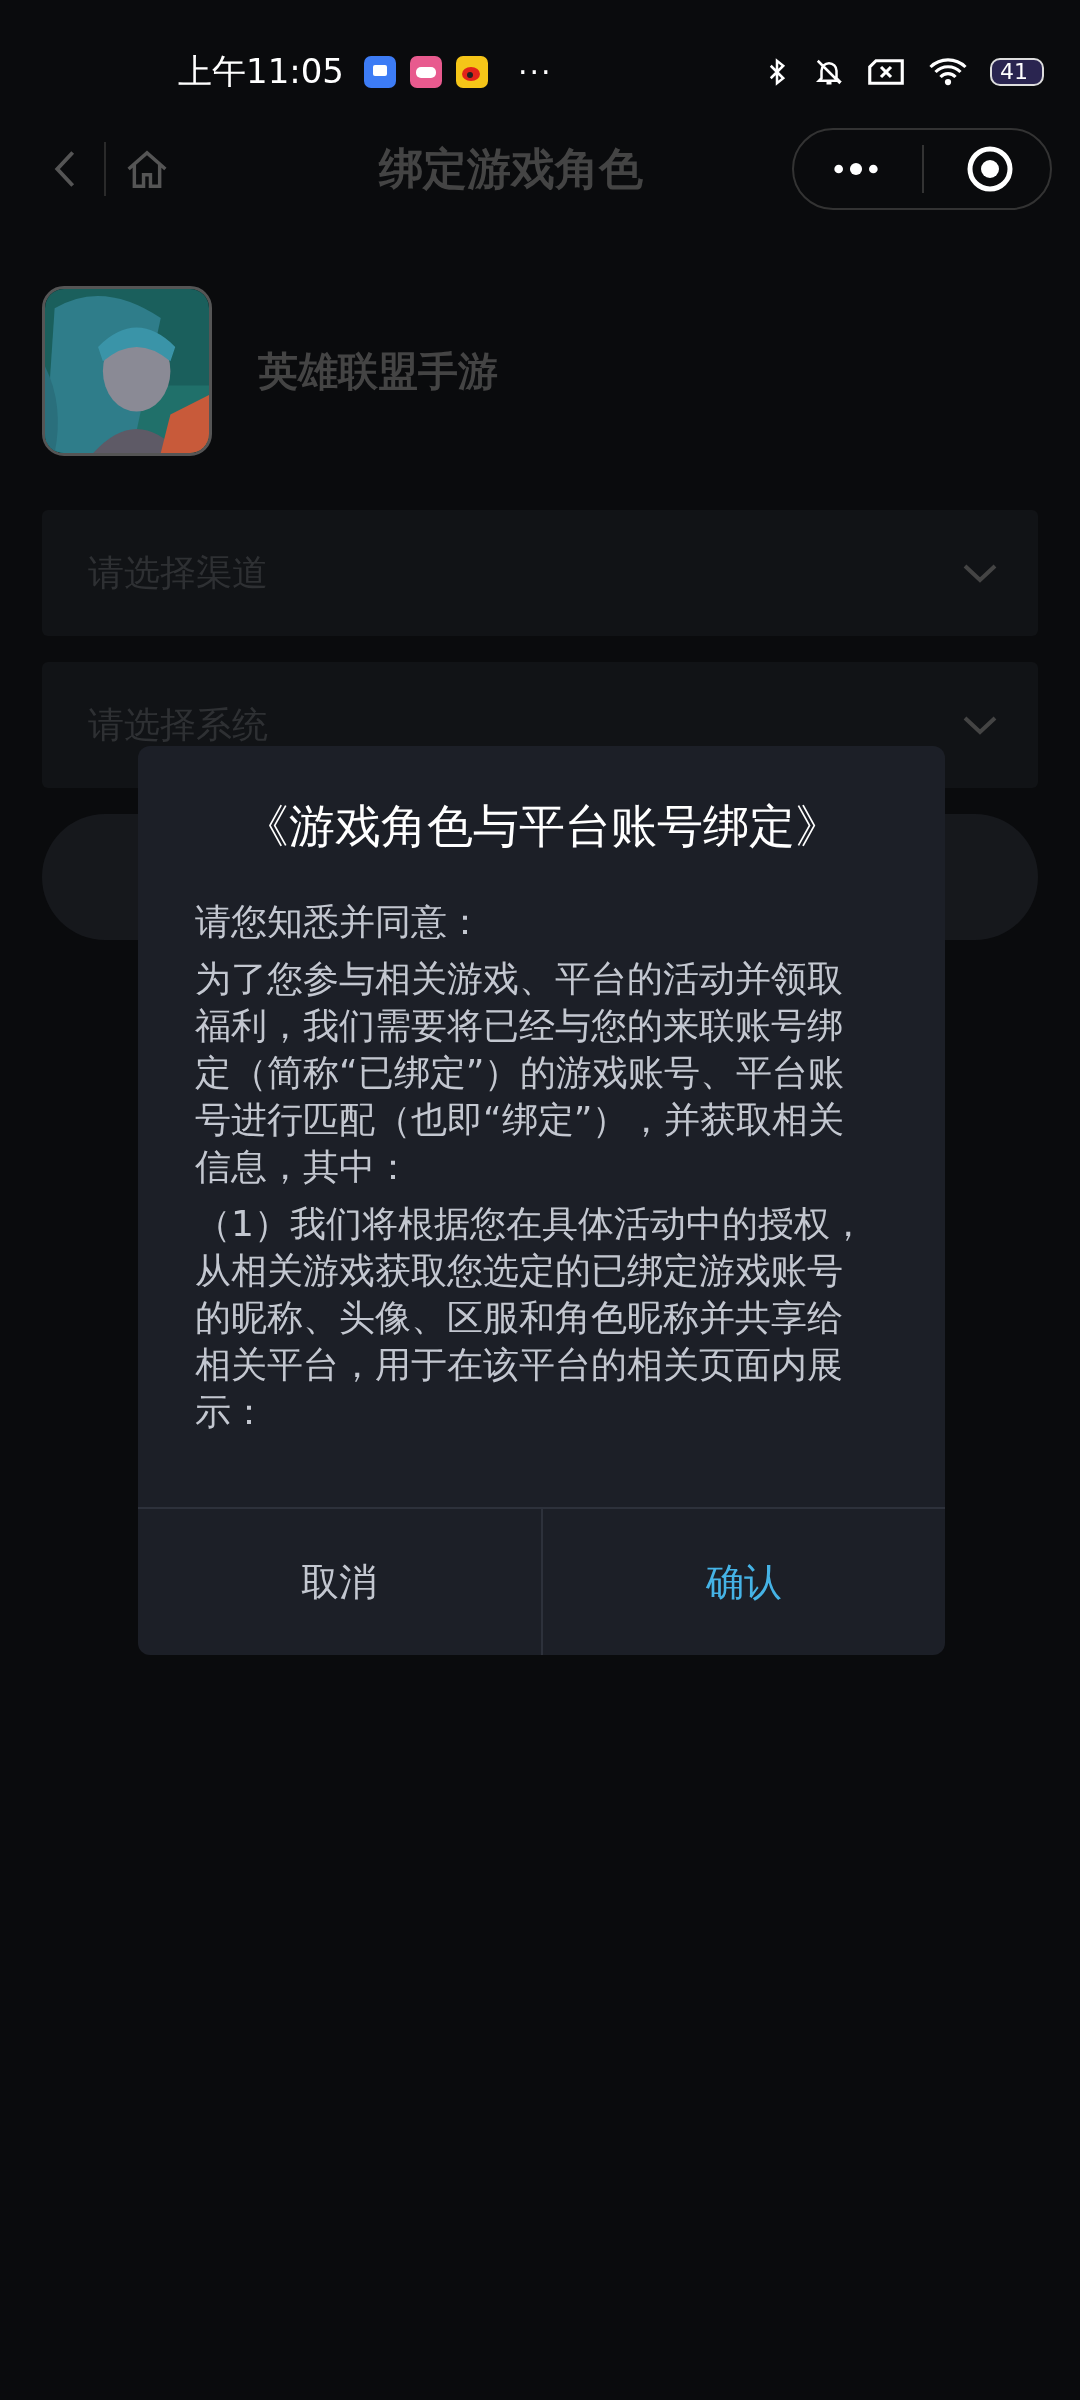 Image resolution: width=1080 pixels, height=2400 pixels. What do you see at coordinates (531, 1317) in the screenshot?
I see `dialog-paragraph: （1）我们将根据您在具体活动中的授权，从相关游戏获取您选定的已绑定游戏账号的昵称、头像、区服和角色昵称并共享给相关平台，用于在该平台的相关页面内展示：` at bounding box center [531, 1317].